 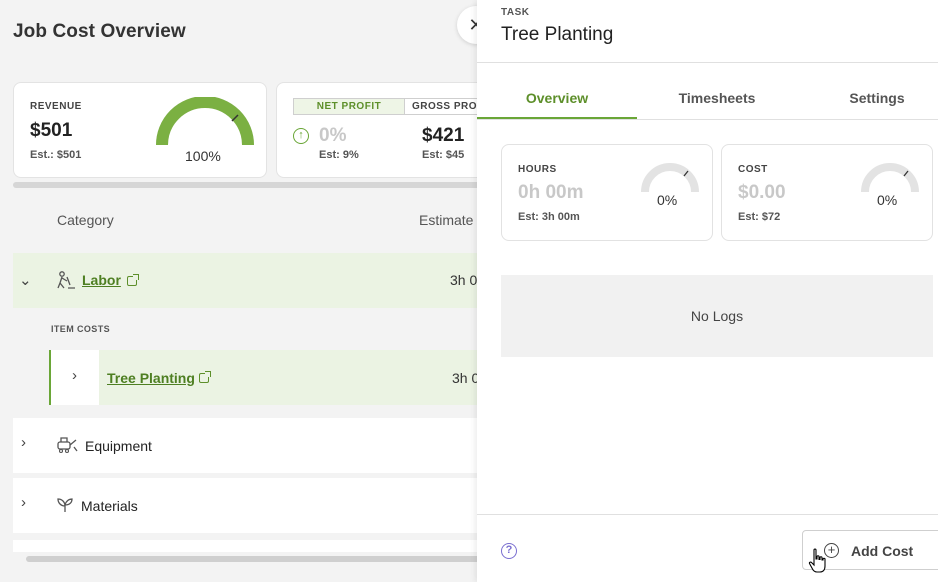 I want to click on plus-circle-icon: +, so click(x=831, y=550).